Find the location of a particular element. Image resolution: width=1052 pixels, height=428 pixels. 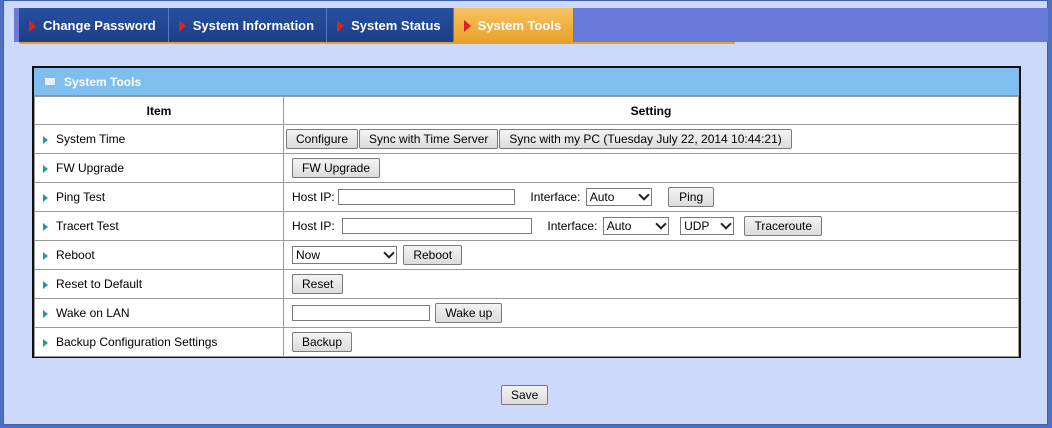

select-value: Now is located at coordinates (308, 255).